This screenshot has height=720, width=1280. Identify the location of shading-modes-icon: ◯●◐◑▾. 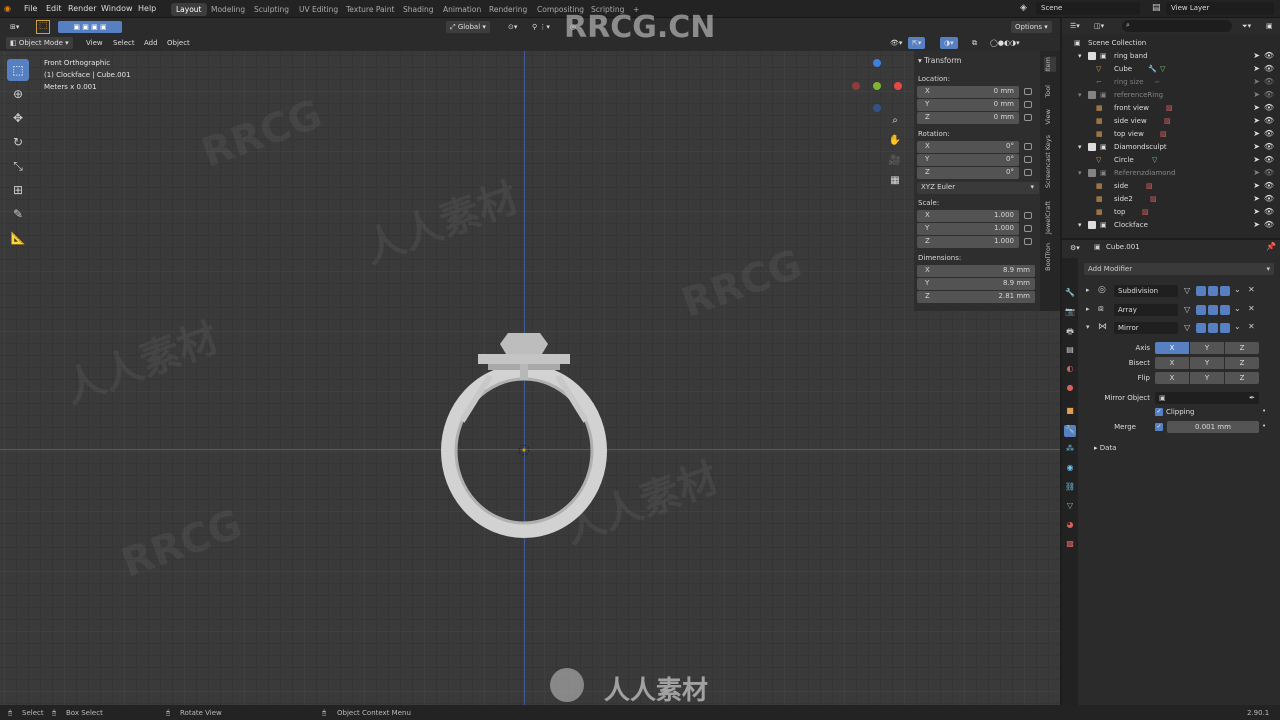
(1005, 43).